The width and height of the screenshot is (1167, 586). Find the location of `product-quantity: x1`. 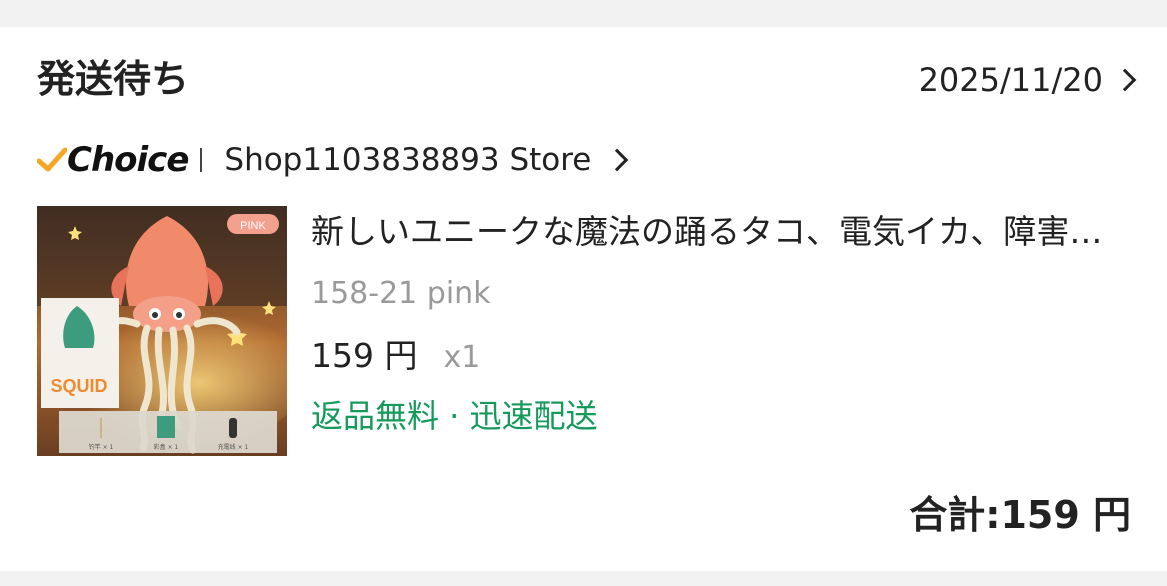

product-quantity: x1 is located at coordinates (462, 357).